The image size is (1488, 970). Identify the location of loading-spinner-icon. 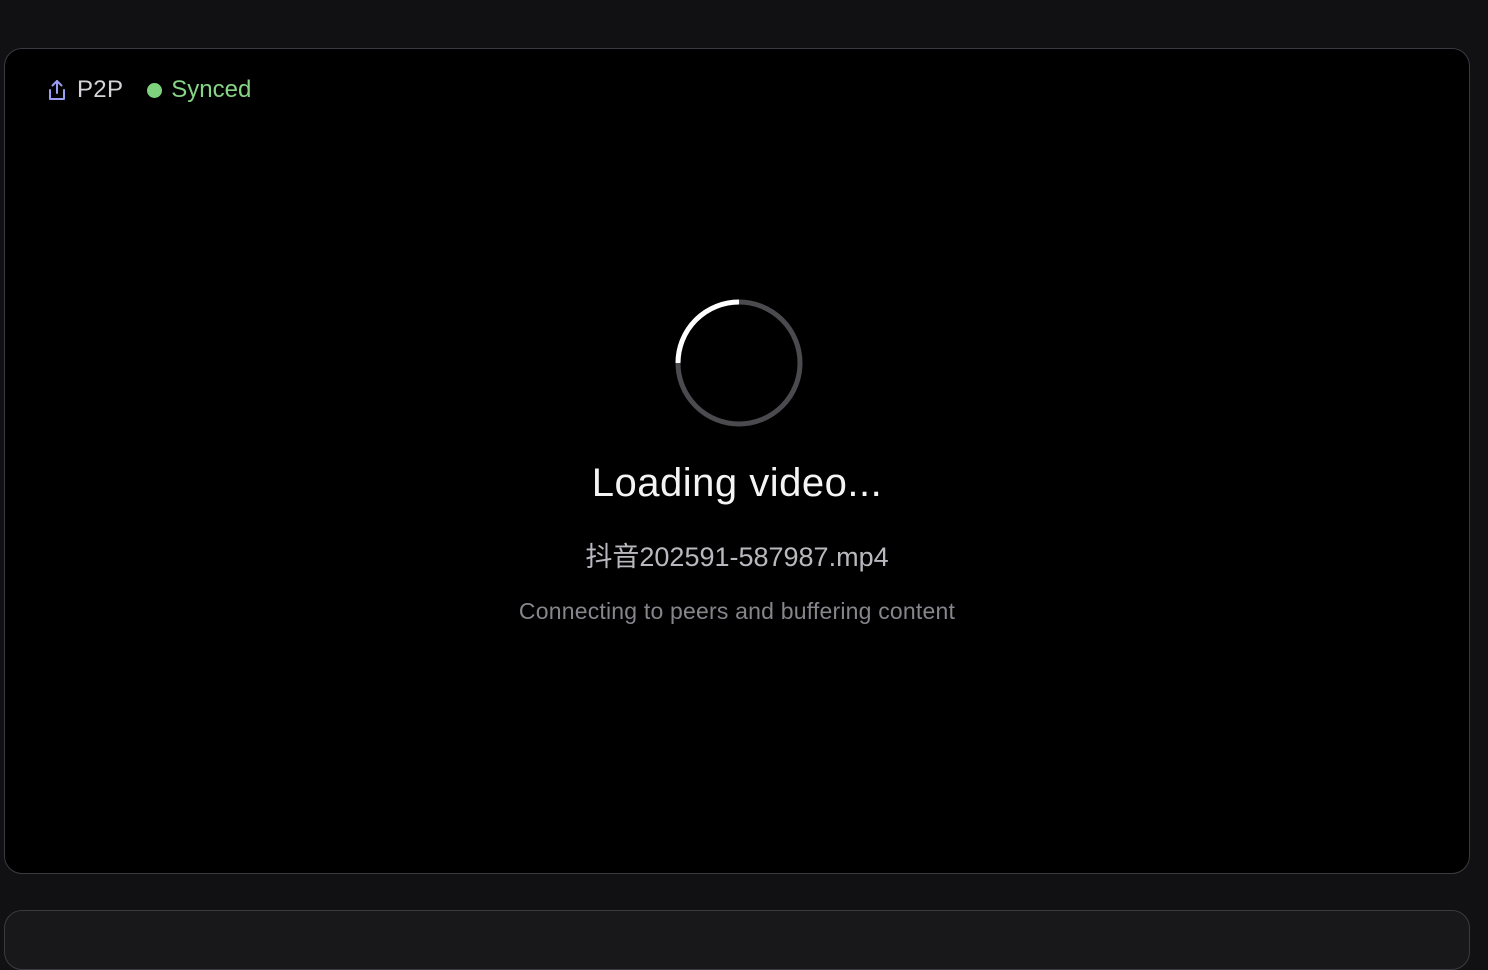
(739, 363).